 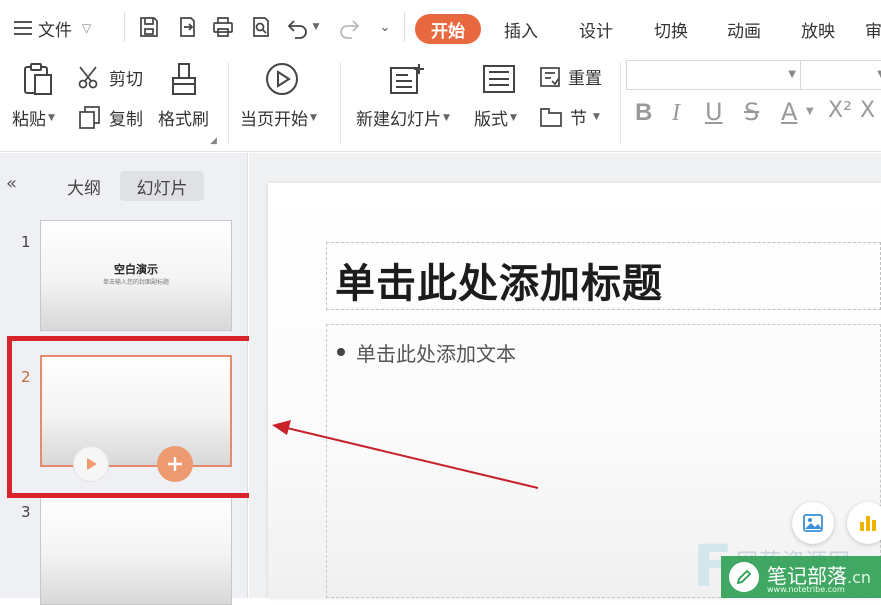 What do you see at coordinates (213, 141) in the screenshot?
I see `dialog-launcher-icon: ◢` at bounding box center [213, 141].